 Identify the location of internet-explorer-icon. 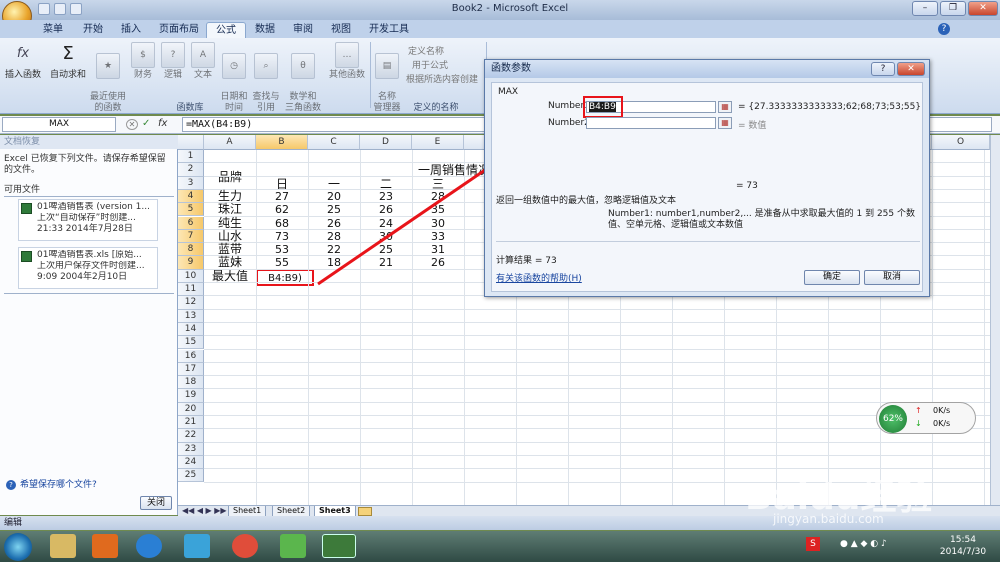
(149, 546).